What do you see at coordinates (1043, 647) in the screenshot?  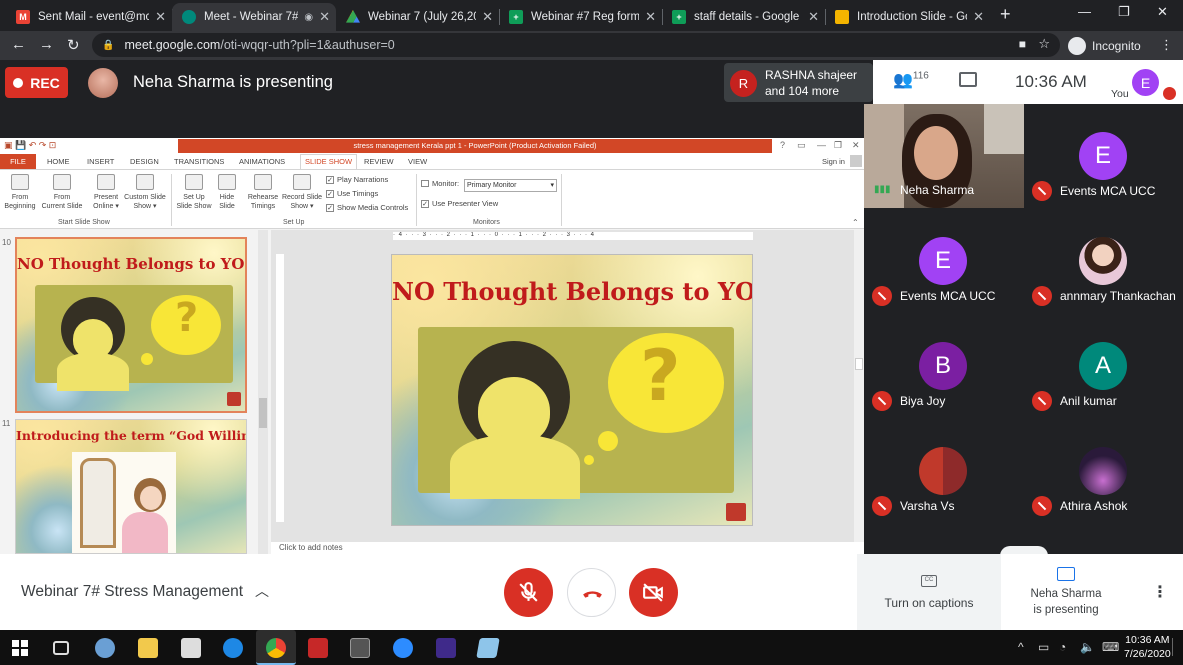 I see `battery-icon: ▭` at bounding box center [1043, 647].